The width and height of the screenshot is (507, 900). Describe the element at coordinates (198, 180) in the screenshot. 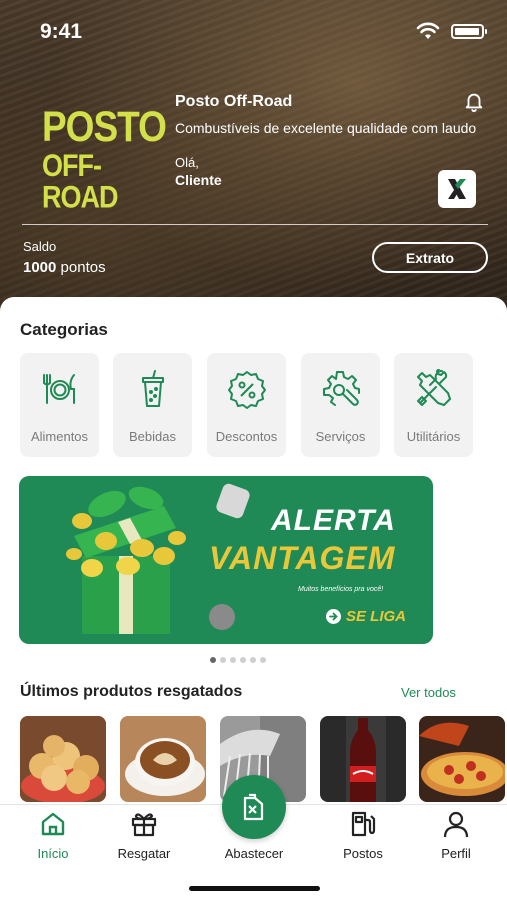

I see `user-name: Cliente` at that location.